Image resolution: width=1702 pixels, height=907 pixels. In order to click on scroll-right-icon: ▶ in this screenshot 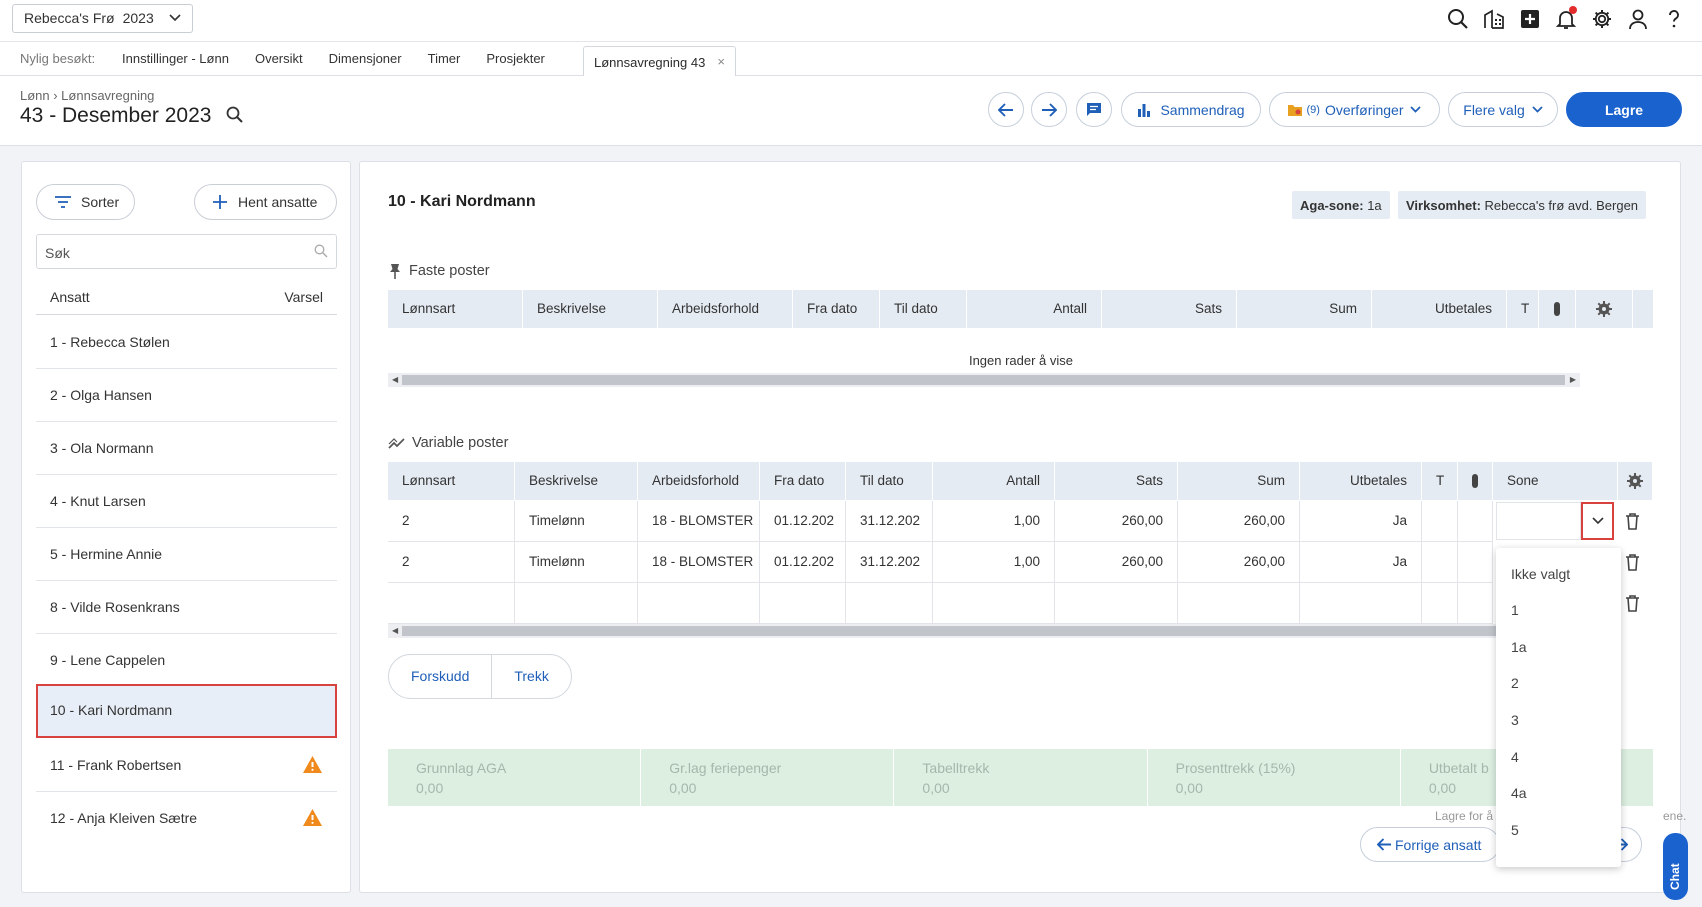, I will do `click(1573, 379)`.